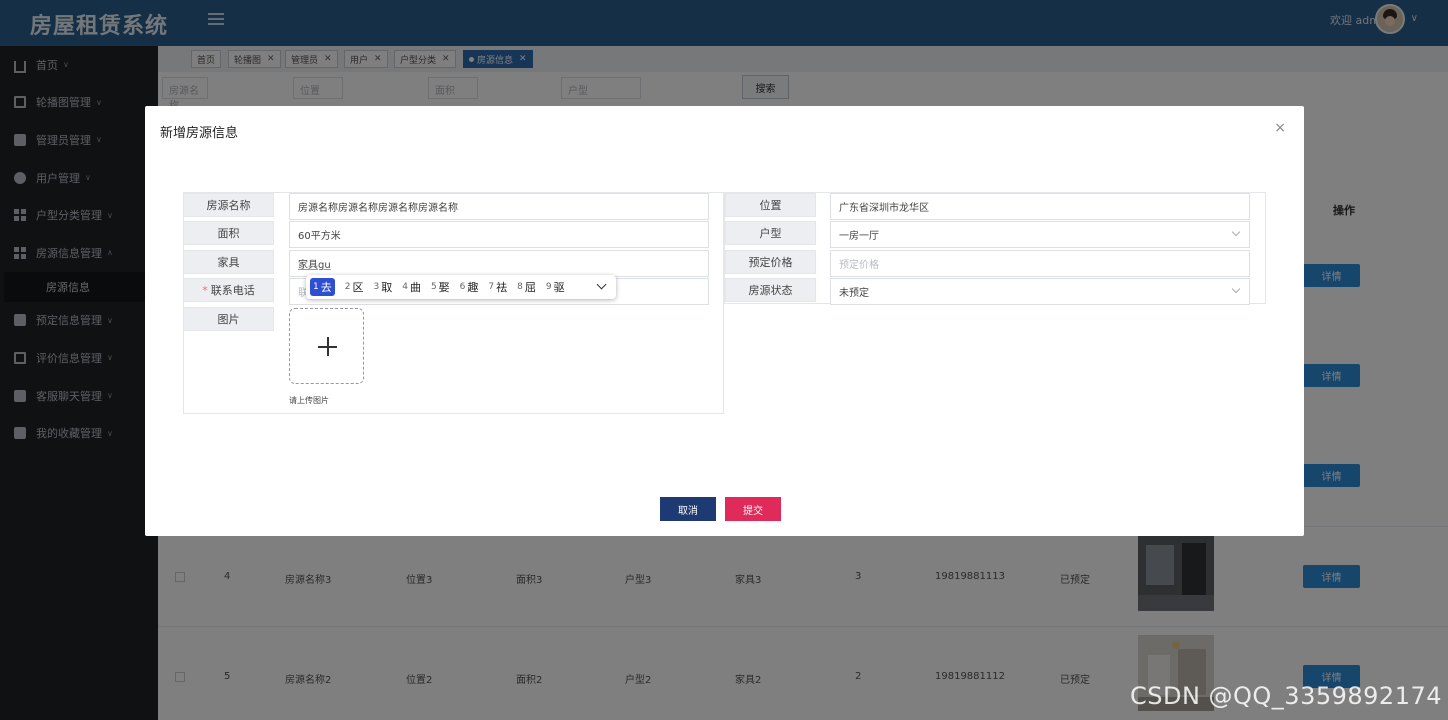 The width and height of the screenshot is (1448, 720). I want to click on ime-candidate: 1去, so click(322, 287).